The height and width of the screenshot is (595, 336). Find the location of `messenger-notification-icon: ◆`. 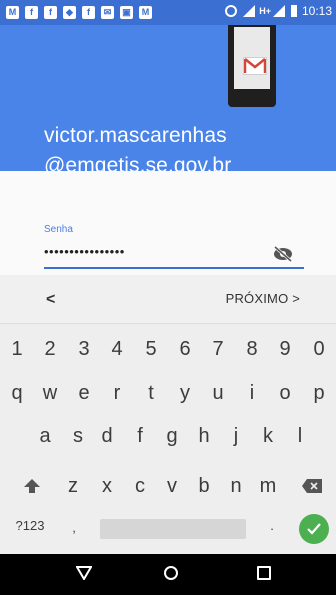

messenger-notification-icon: ◆ is located at coordinates (69, 12).